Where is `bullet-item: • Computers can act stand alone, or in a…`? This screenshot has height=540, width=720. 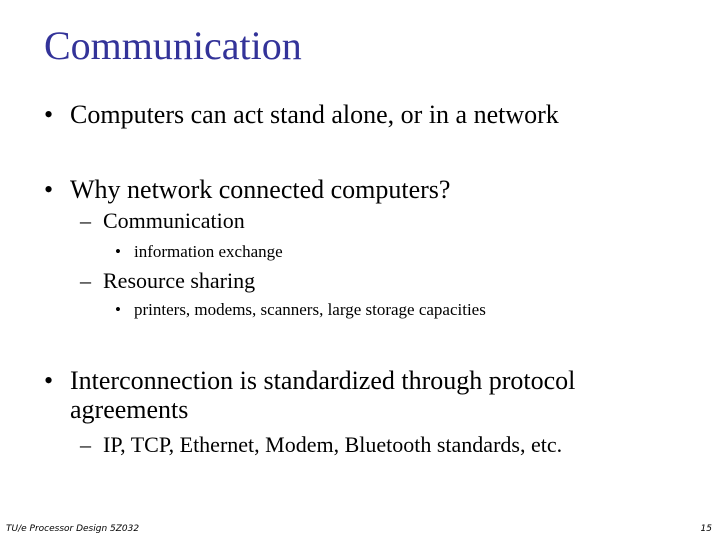 bullet-item: • Computers can act stand alone, or in a… is located at coordinates (364, 115).